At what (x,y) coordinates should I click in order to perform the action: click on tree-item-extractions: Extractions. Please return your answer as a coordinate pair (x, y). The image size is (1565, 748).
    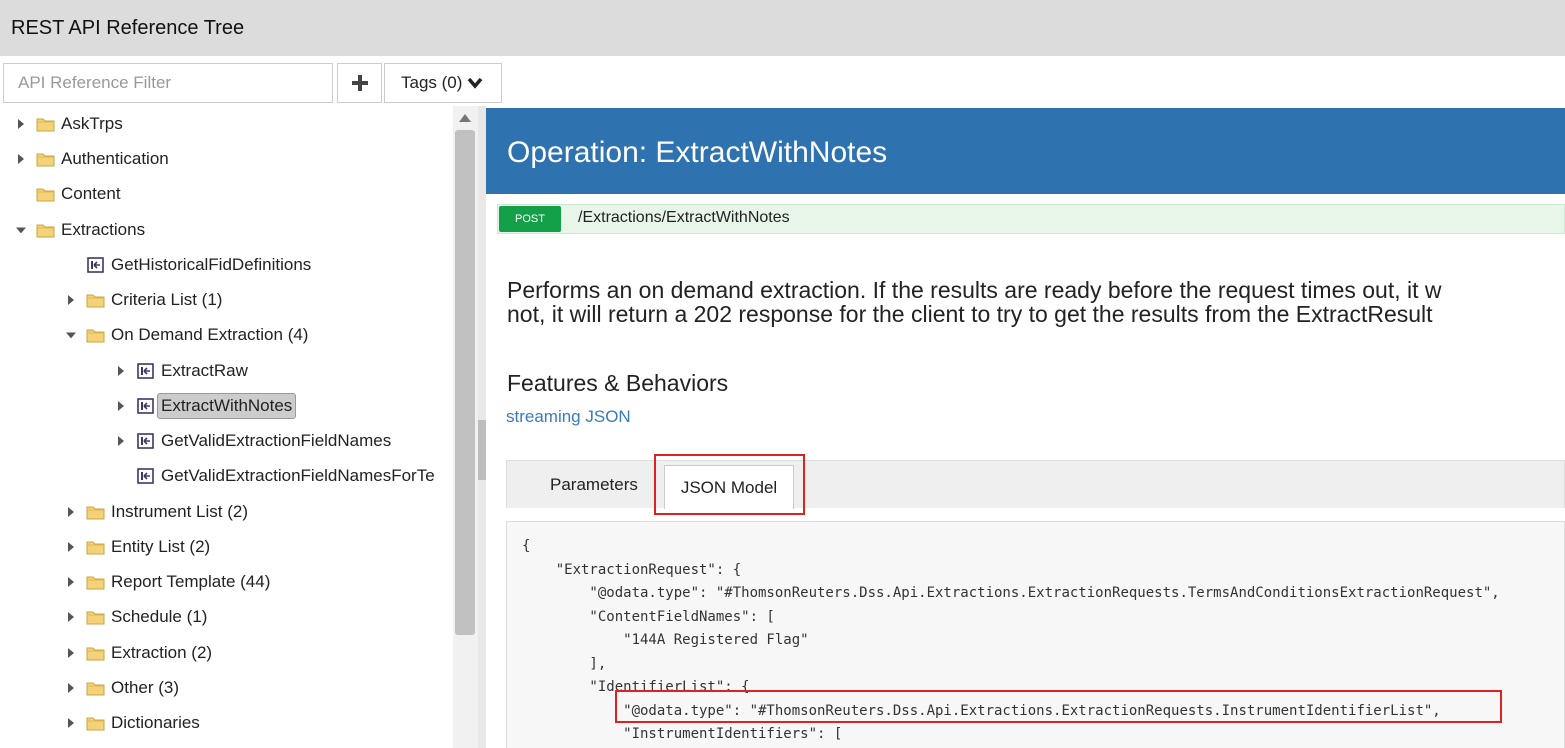
    Looking at the image, I should click on (80, 230).